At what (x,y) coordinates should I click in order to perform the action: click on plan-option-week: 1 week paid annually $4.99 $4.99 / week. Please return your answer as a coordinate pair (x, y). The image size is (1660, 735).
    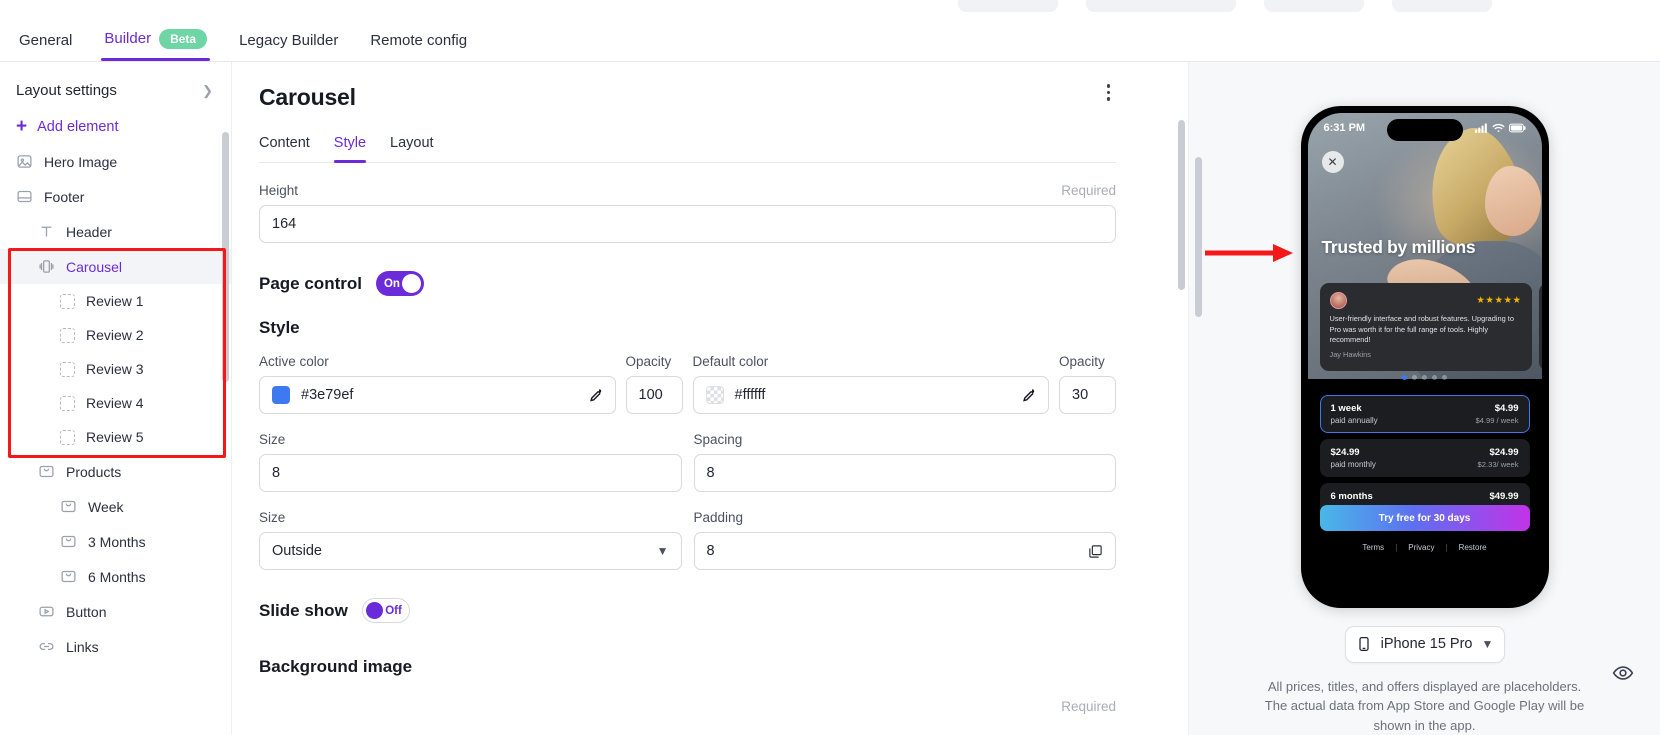
    Looking at the image, I should click on (1424, 414).